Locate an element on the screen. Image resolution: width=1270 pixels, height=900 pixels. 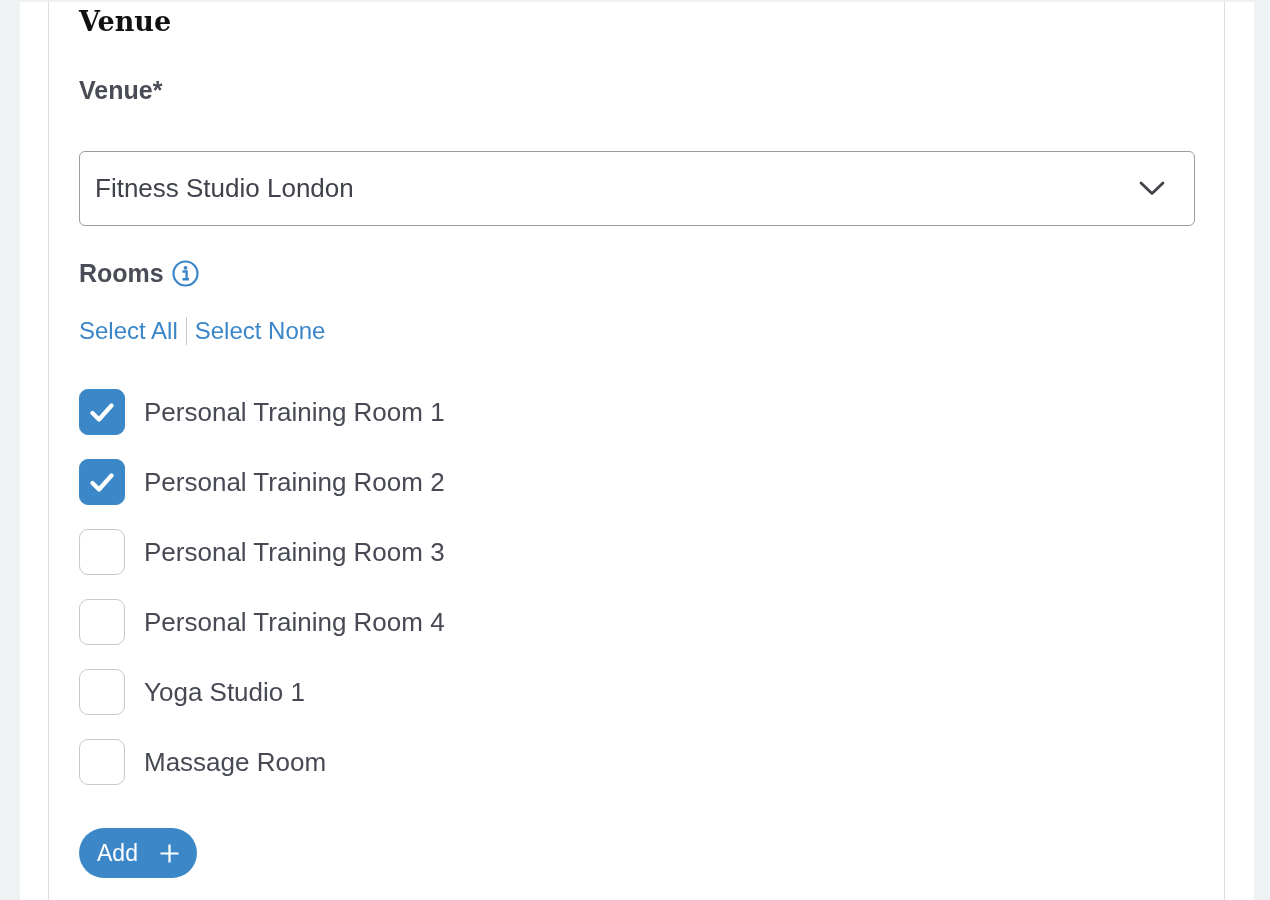
chevron-down-icon is located at coordinates (1152, 188).